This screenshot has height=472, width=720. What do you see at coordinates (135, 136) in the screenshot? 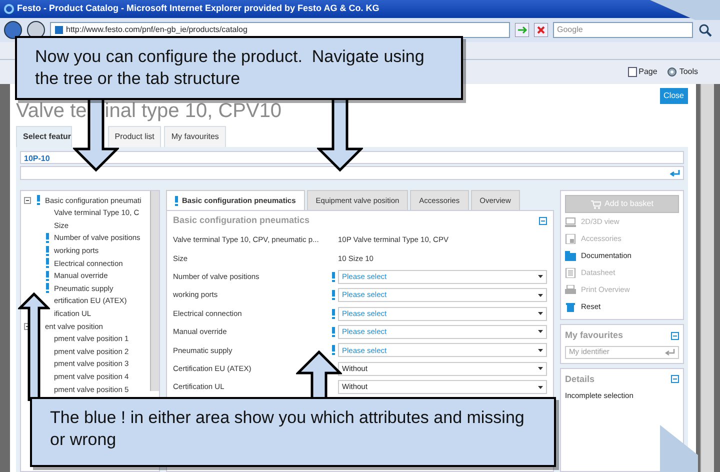
I see `tab: Product list` at bounding box center [135, 136].